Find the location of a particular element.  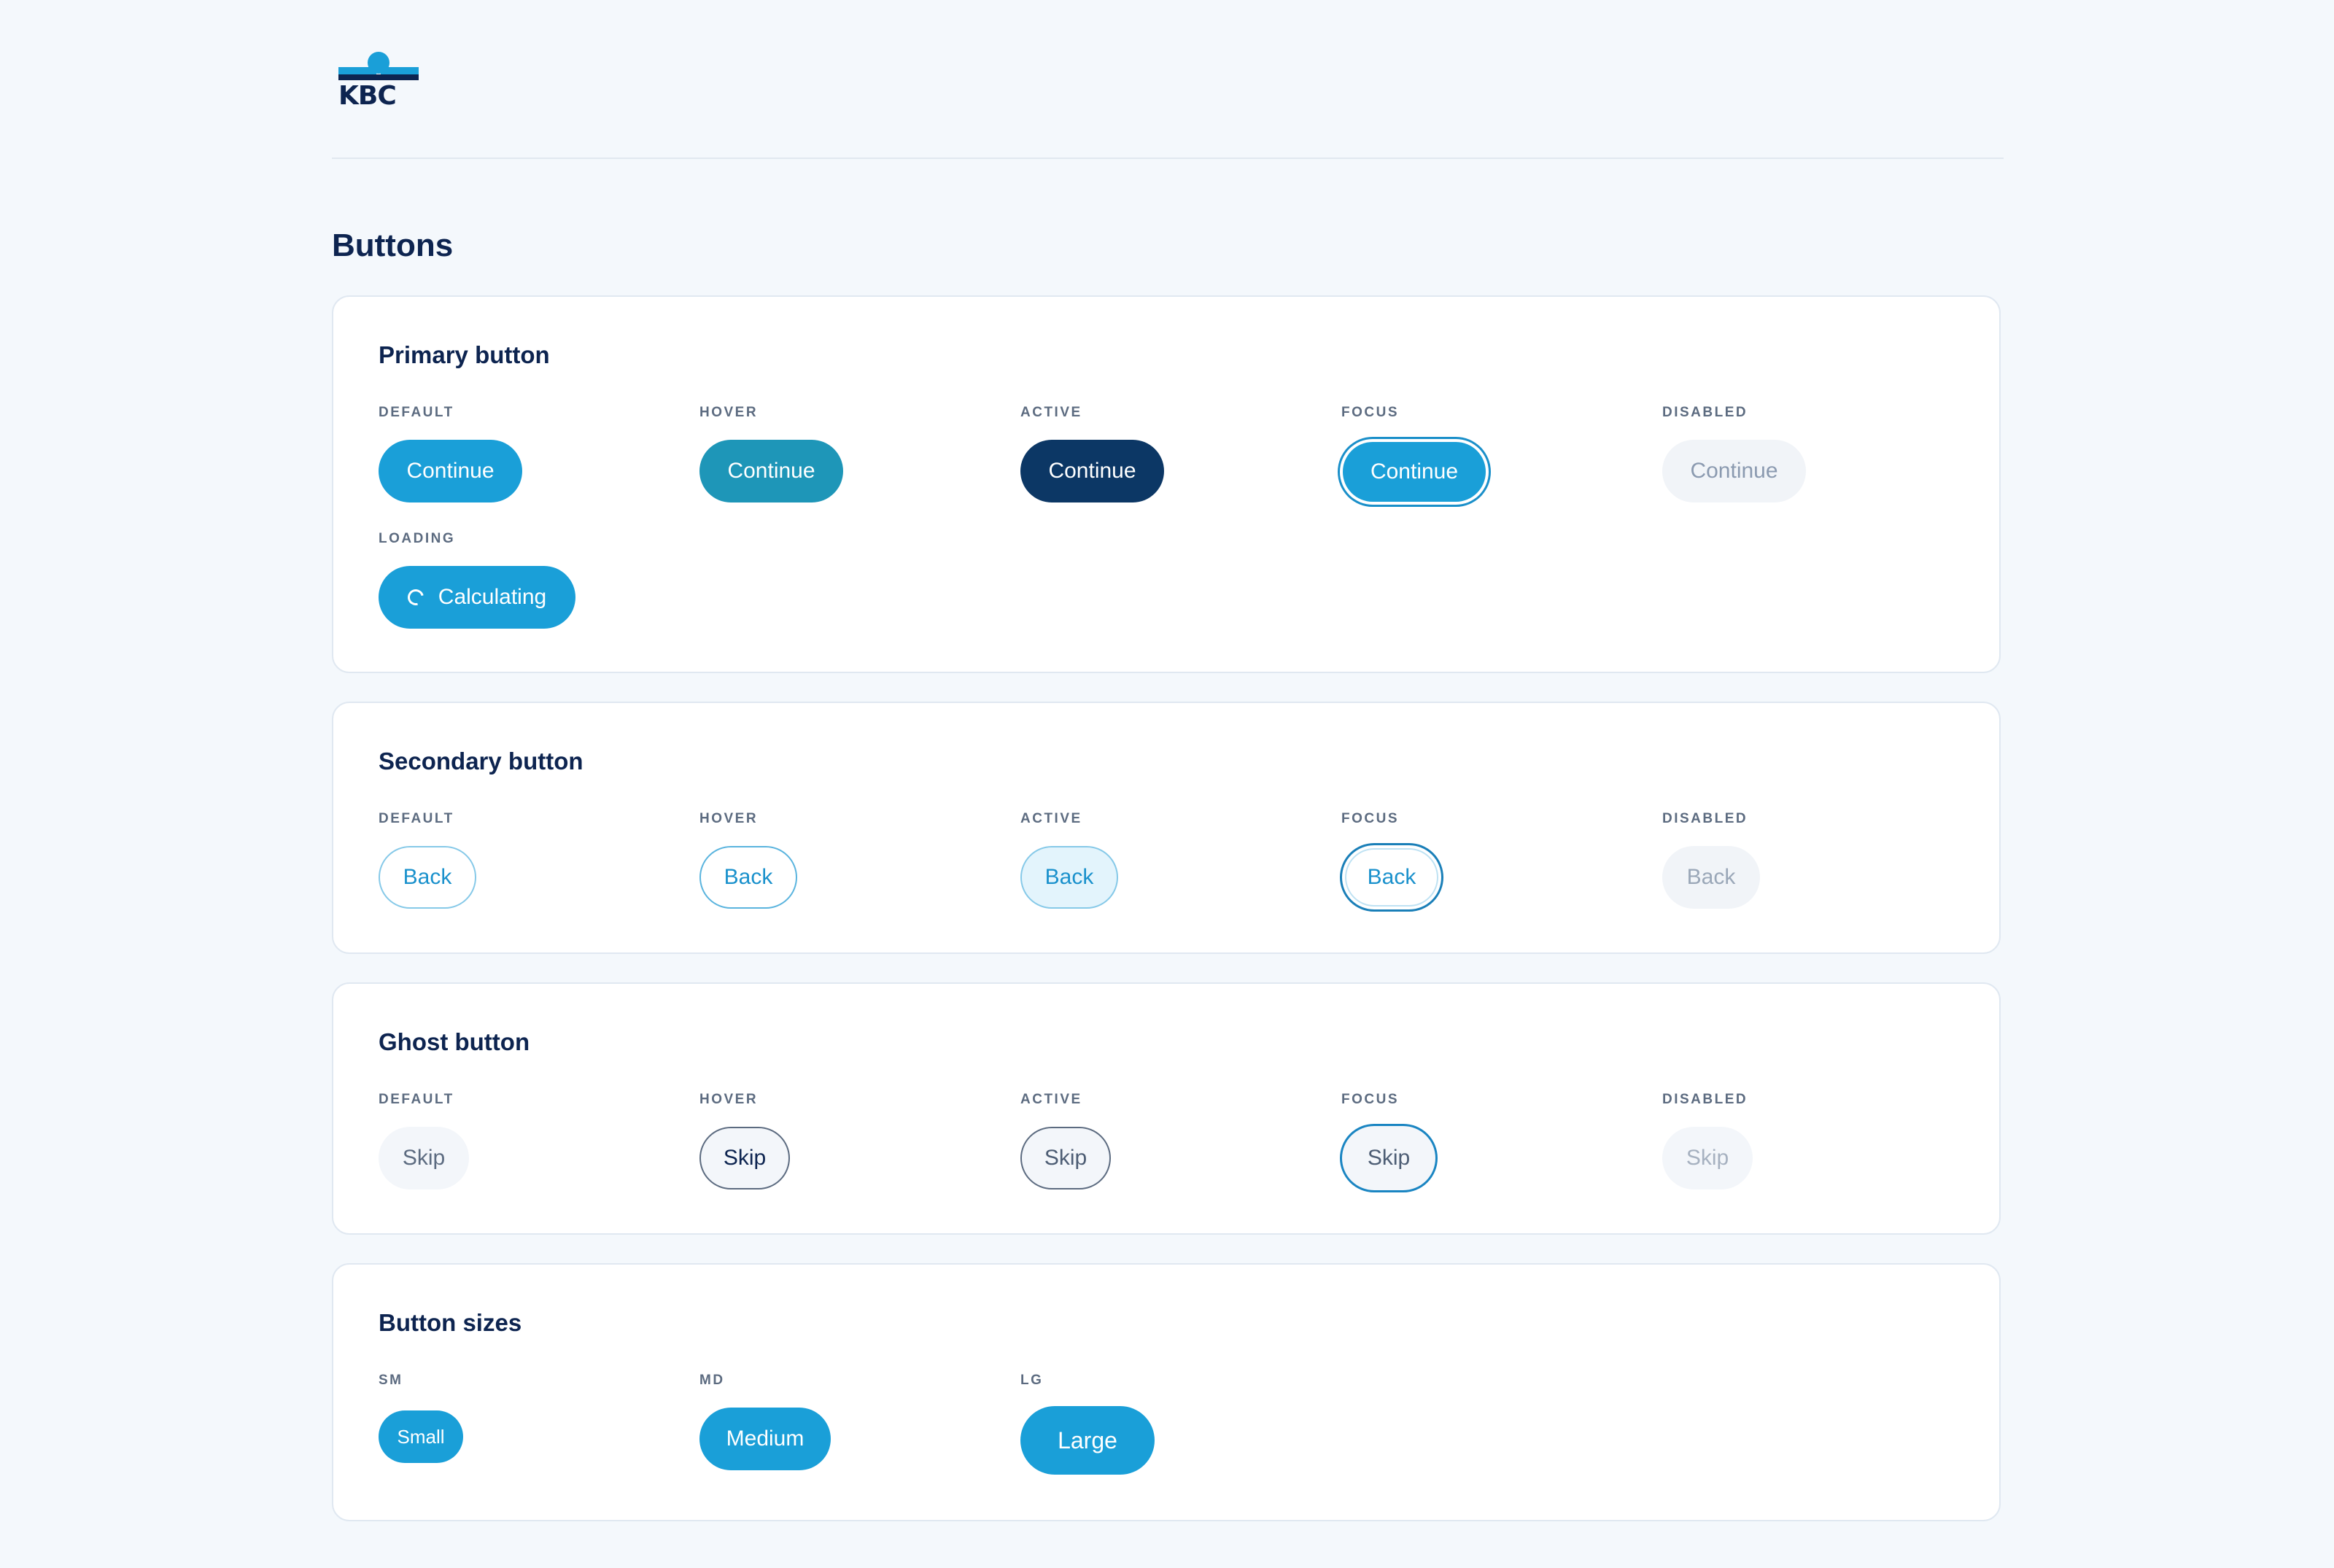

primary-button-default: Continue is located at coordinates (450, 471).